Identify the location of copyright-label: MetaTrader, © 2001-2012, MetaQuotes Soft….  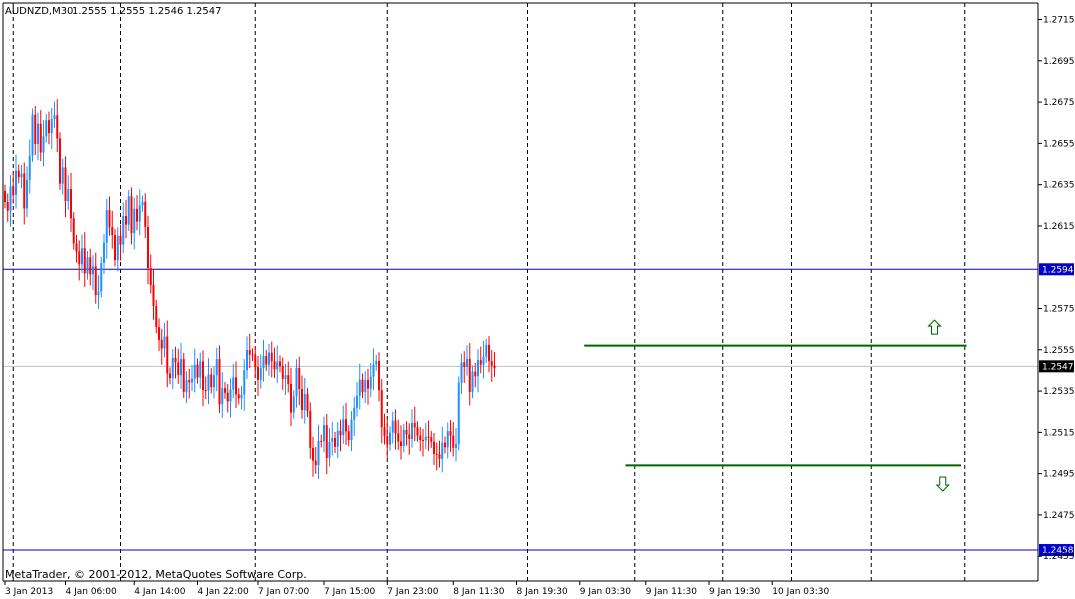
(156, 574).